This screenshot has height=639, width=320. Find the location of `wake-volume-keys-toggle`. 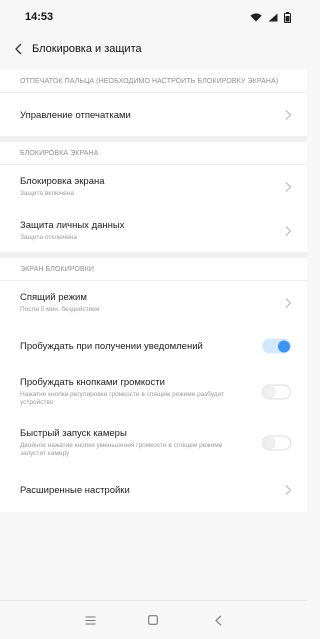

wake-volume-keys-toggle is located at coordinates (276, 392).